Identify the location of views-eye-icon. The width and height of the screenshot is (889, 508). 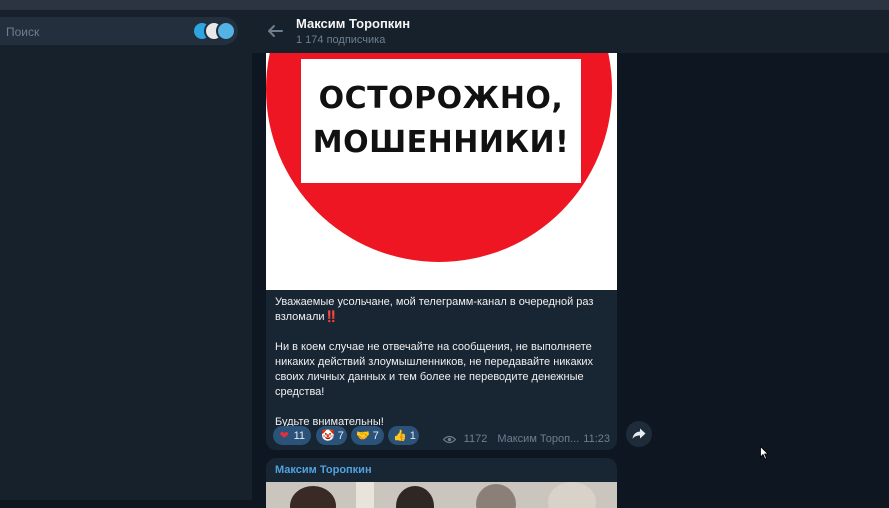
(449, 439).